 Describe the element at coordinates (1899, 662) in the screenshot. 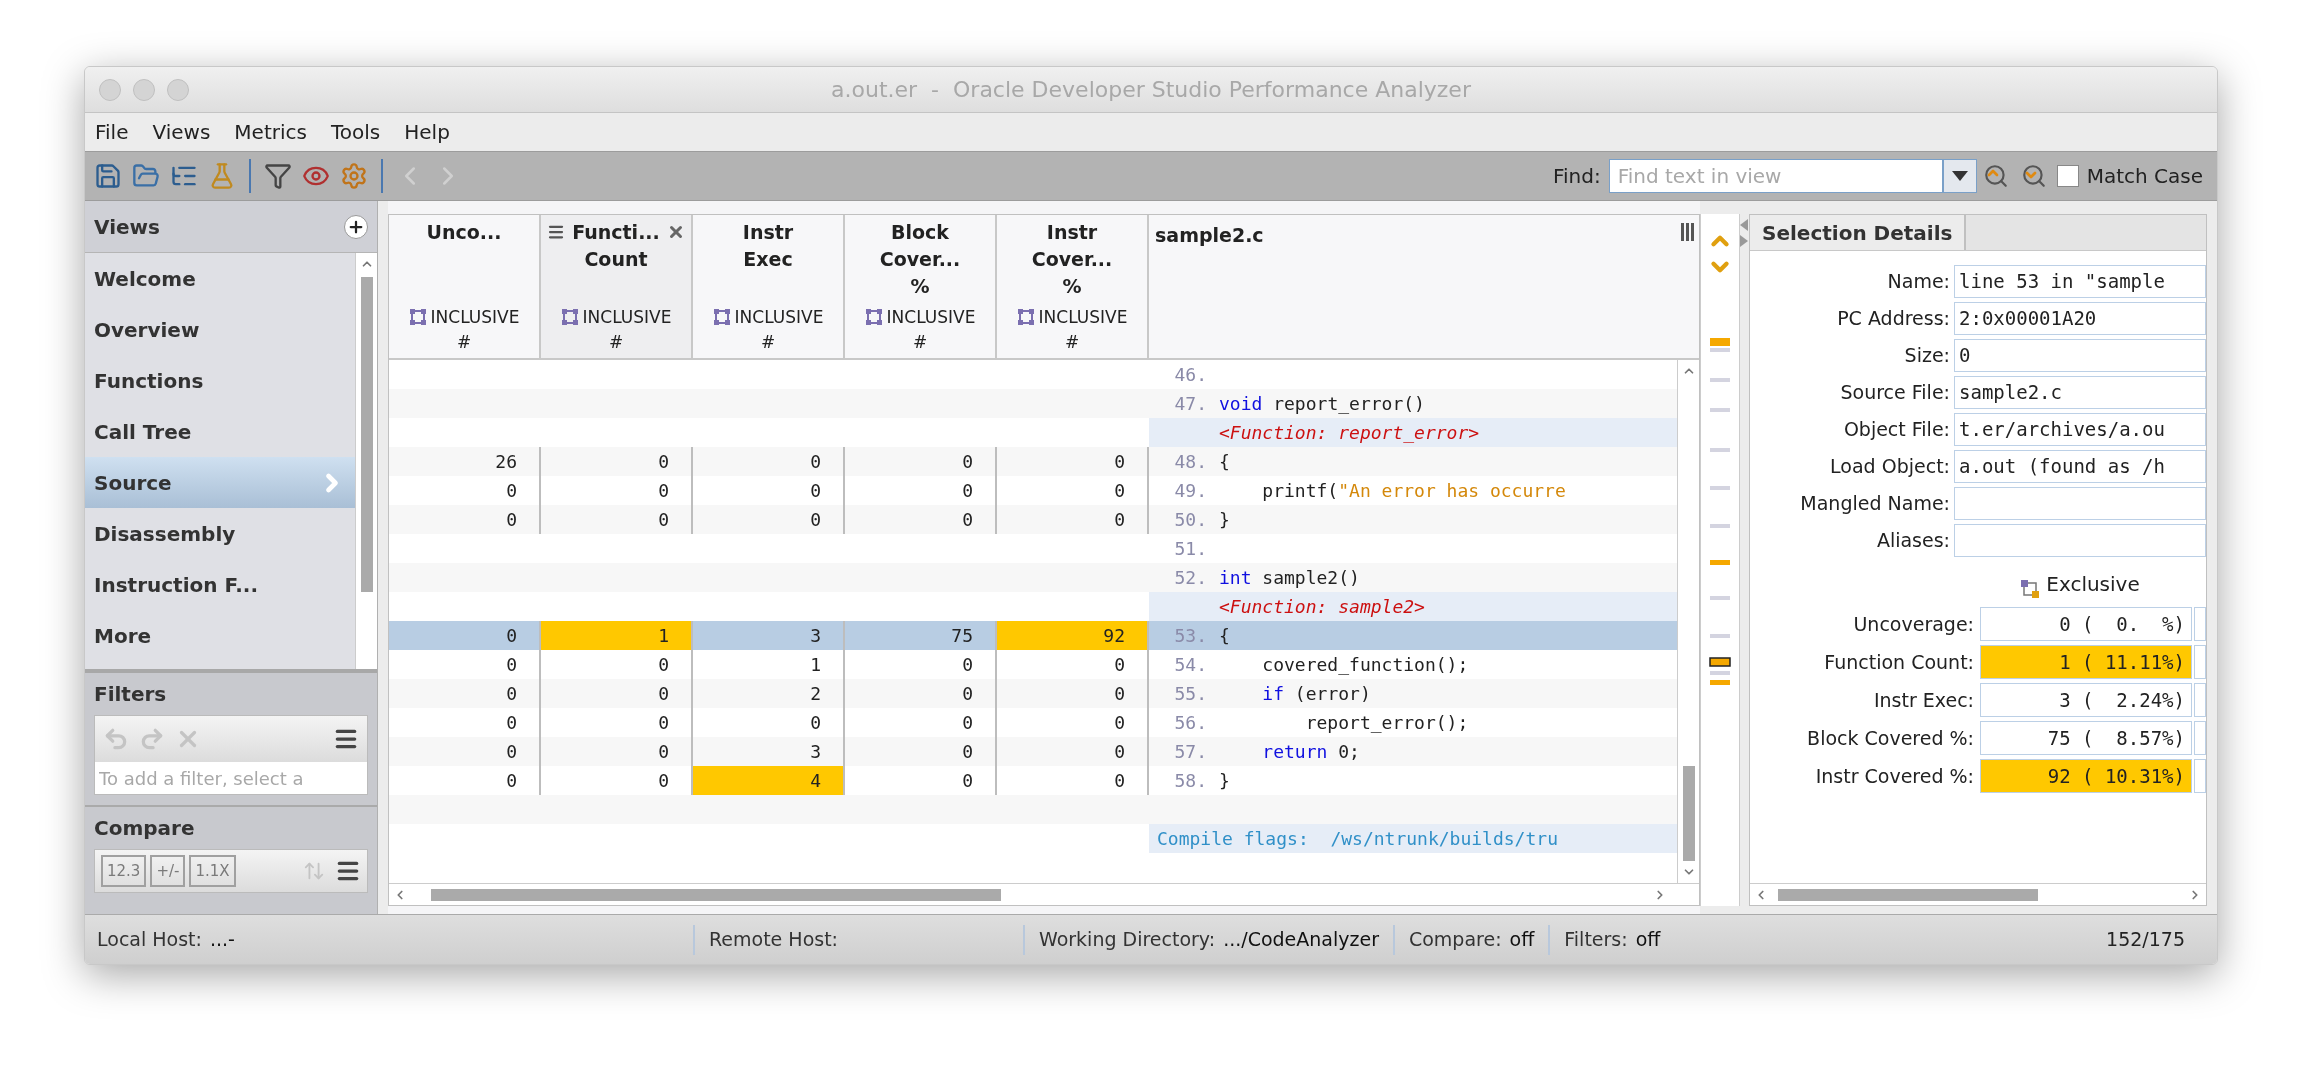

I see `metric-label: Function Count:` at that location.